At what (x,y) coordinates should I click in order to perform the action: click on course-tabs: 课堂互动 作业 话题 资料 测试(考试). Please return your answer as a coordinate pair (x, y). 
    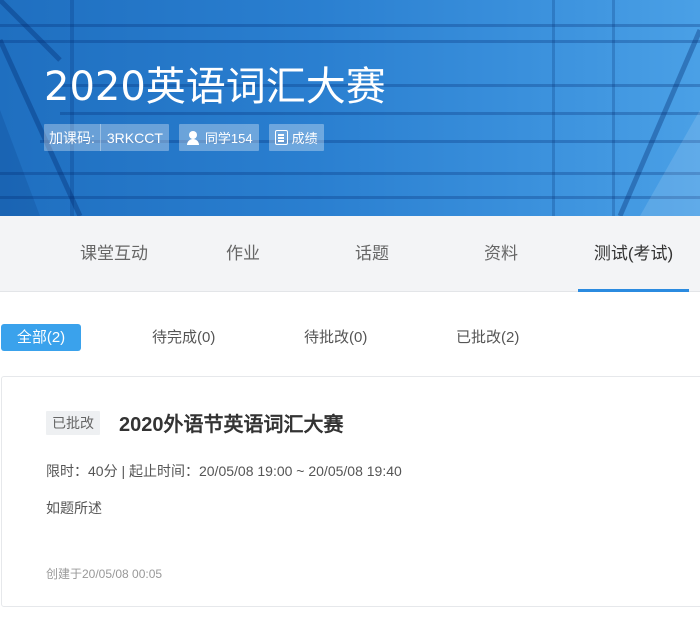
    Looking at the image, I should click on (350, 254).